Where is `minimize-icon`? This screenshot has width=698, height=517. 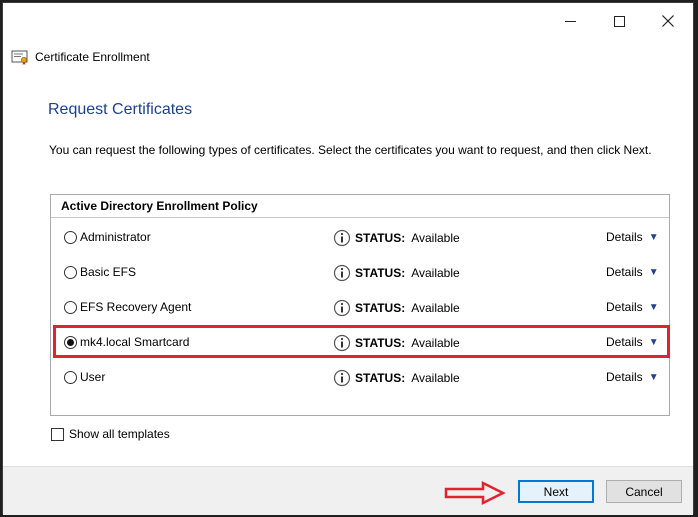 minimize-icon is located at coordinates (570, 21).